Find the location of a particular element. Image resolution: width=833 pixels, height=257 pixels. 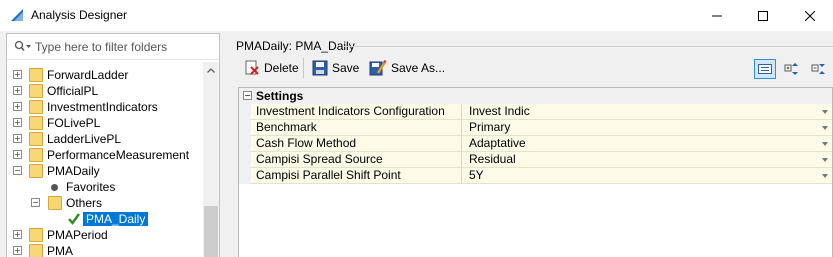

delete-icon is located at coordinates (252, 67).